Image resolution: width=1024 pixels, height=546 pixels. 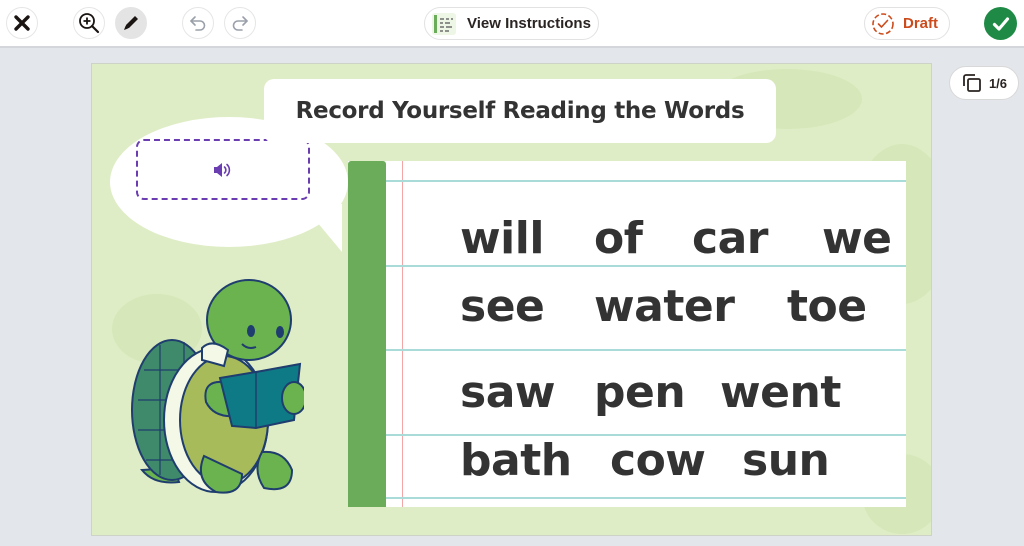 I want to click on pages-icon, so click(x=972, y=83).